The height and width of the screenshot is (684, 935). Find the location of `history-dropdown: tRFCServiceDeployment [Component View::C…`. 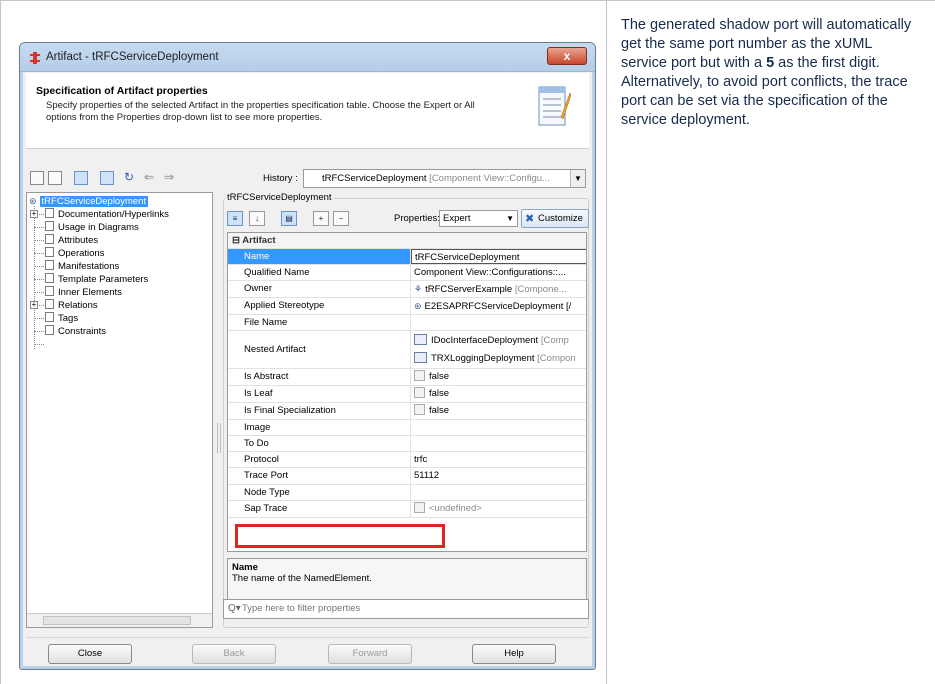

history-dropdown: tRFCServiceDeployment [Component View::C… is located at coordinates (444, 178).